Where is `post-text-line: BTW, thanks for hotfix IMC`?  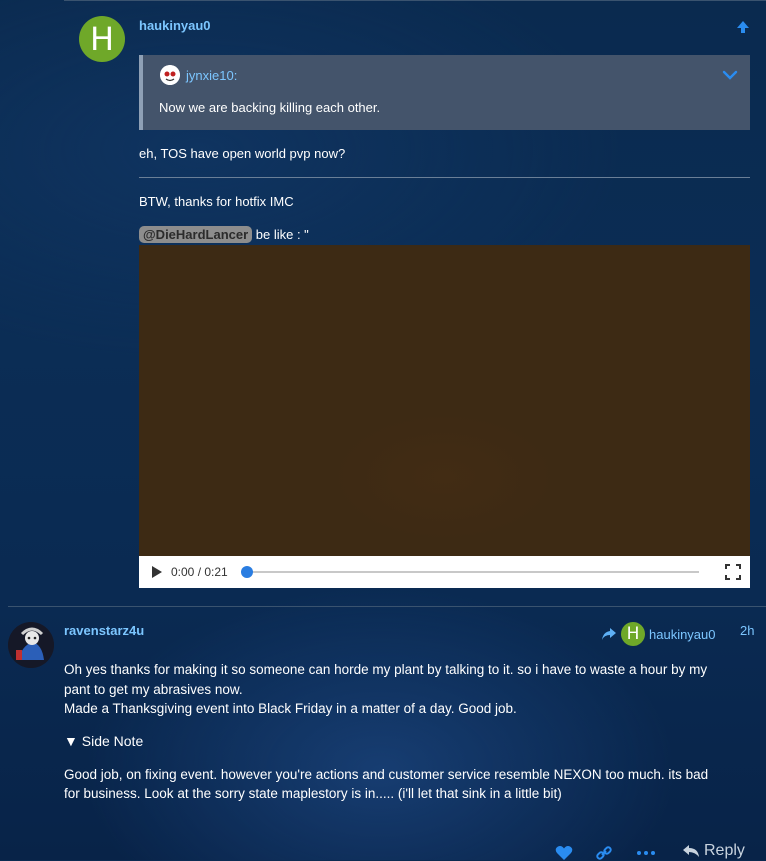 post-text-line: BTW, thanks for hotfix IMC is located at coordinates (216, 201).